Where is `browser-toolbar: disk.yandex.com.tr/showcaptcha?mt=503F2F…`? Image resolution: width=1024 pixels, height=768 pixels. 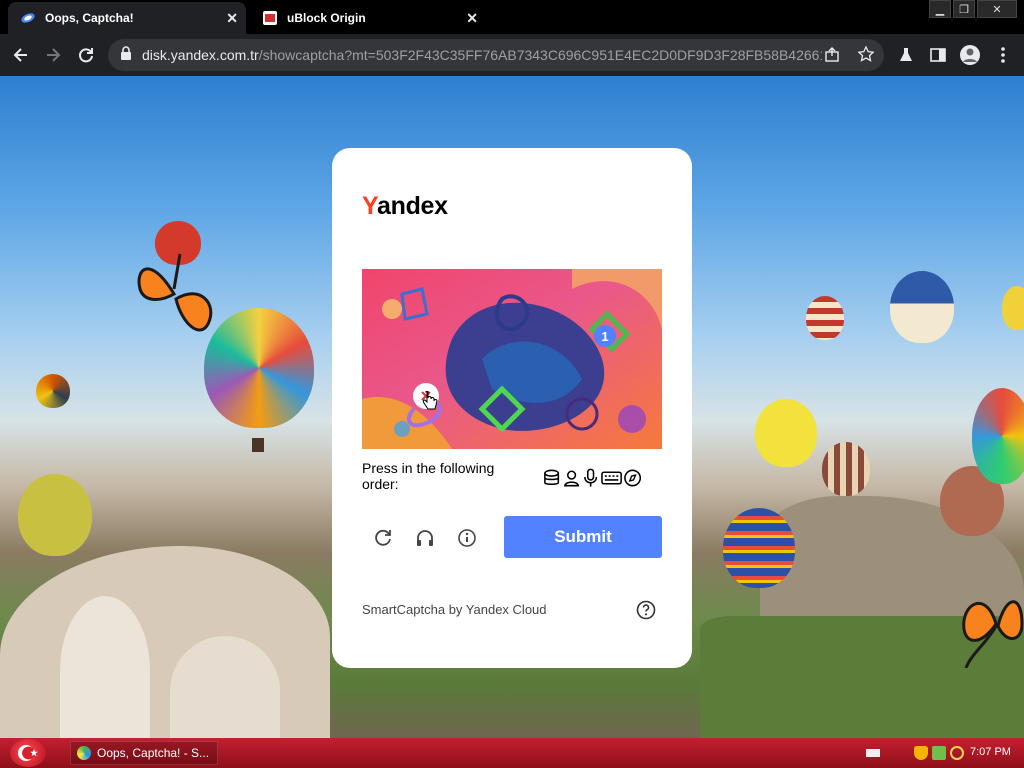 browser-toolbar: disk.yandex.com.tr/showcaptcha?mt=503F2F… is located at coordinates (512, 55).